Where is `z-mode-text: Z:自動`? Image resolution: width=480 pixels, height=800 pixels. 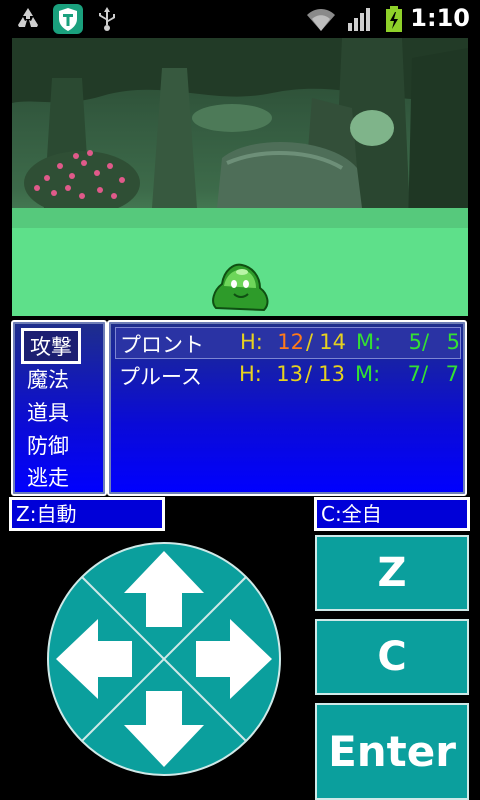
z-mode-text: Z:自動 is located at coordinates (87, 514).